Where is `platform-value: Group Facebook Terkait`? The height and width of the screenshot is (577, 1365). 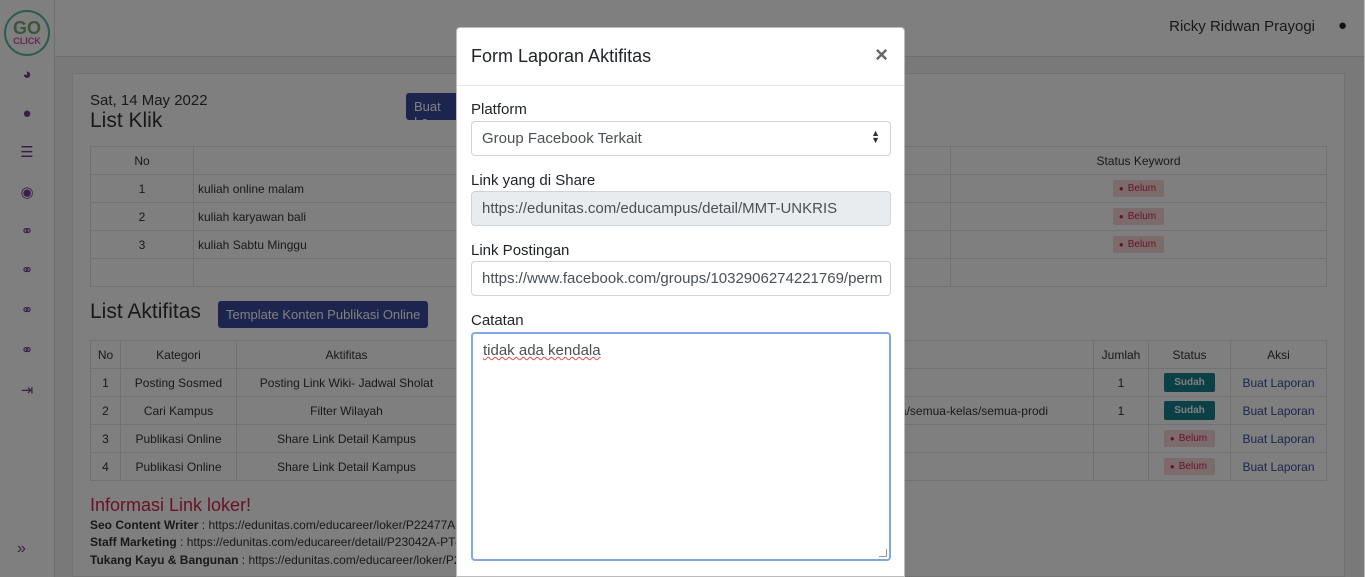 platform-value: Group Facebook Terkait is located at coordinates (562, 138).